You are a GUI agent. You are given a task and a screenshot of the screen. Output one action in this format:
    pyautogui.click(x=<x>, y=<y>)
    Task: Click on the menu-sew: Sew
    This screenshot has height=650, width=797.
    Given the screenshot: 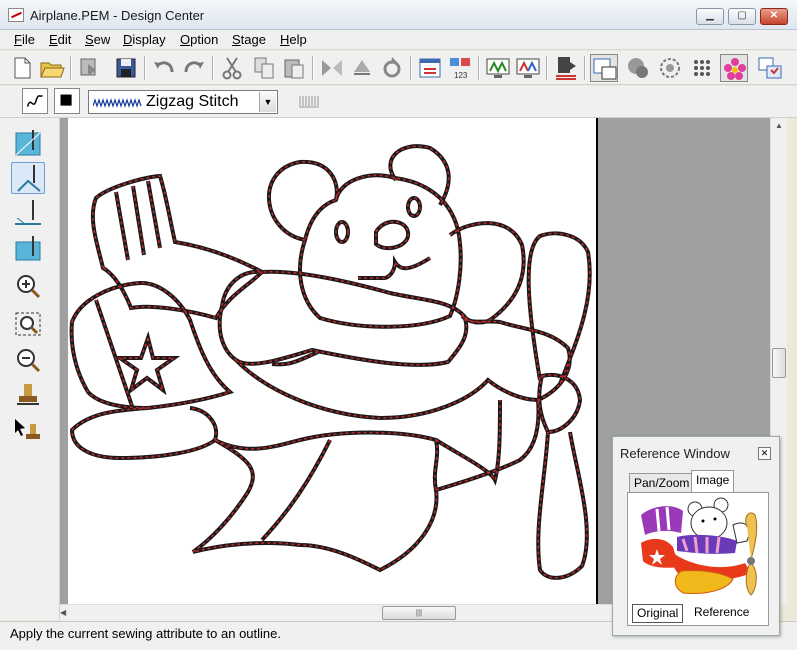 What is the action you would take?
    pyautogui.click(x=97, y=39)
    